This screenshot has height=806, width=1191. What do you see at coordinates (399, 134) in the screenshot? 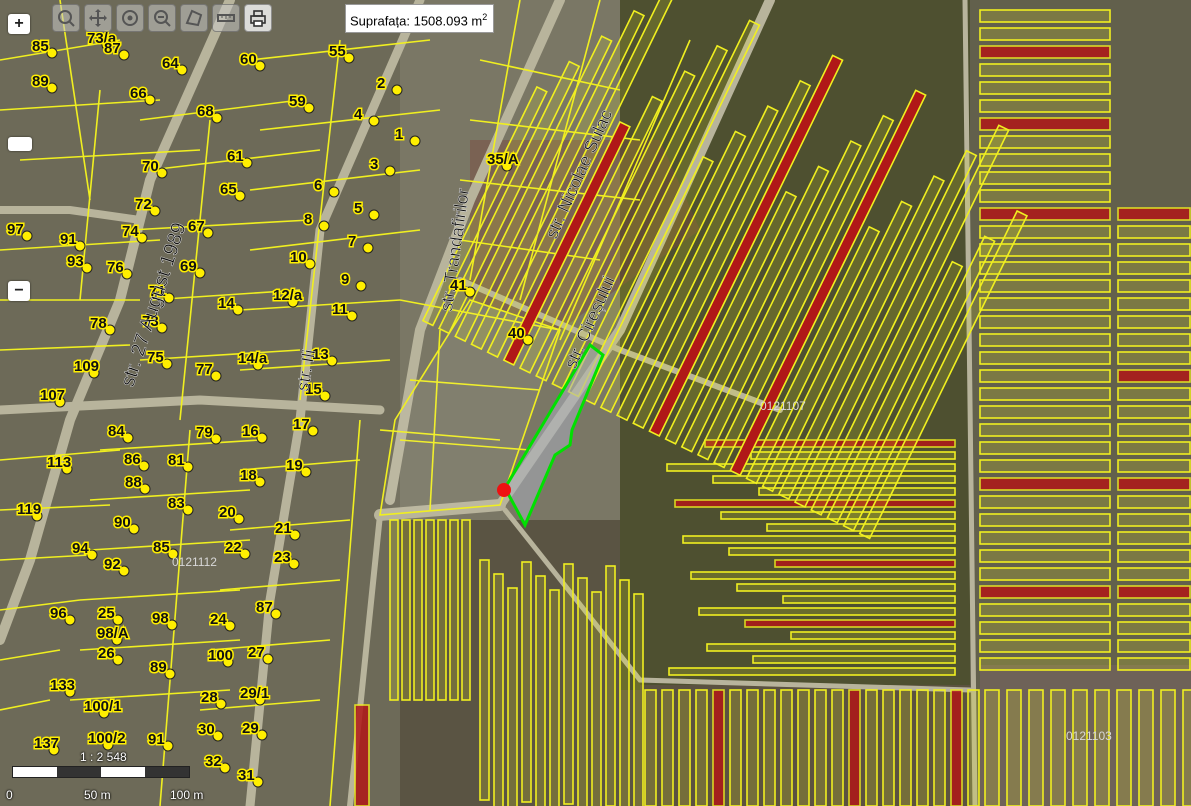
I see `parcel-number-label: 1` at bounding box center [399, 134].